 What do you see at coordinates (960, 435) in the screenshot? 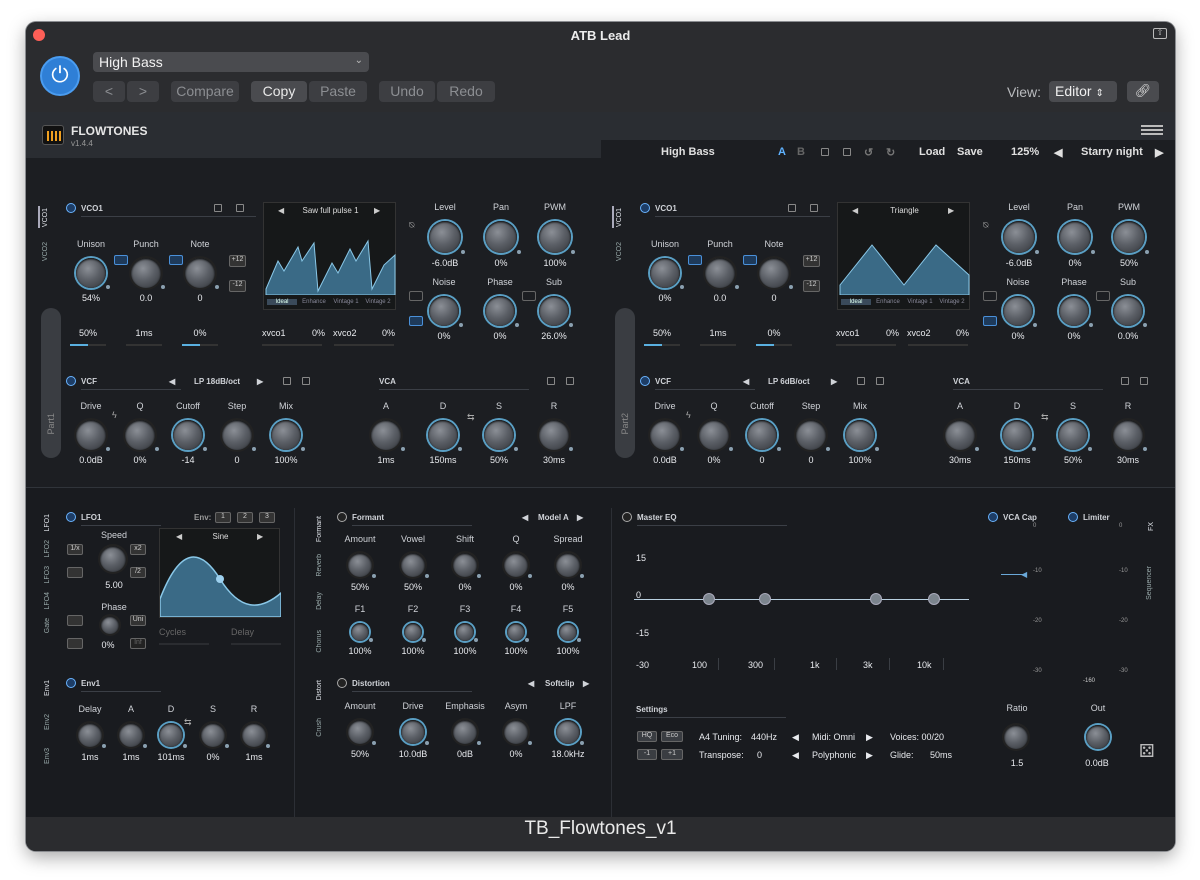
I see `vca-a-knob` at bounding box center [960, 435].